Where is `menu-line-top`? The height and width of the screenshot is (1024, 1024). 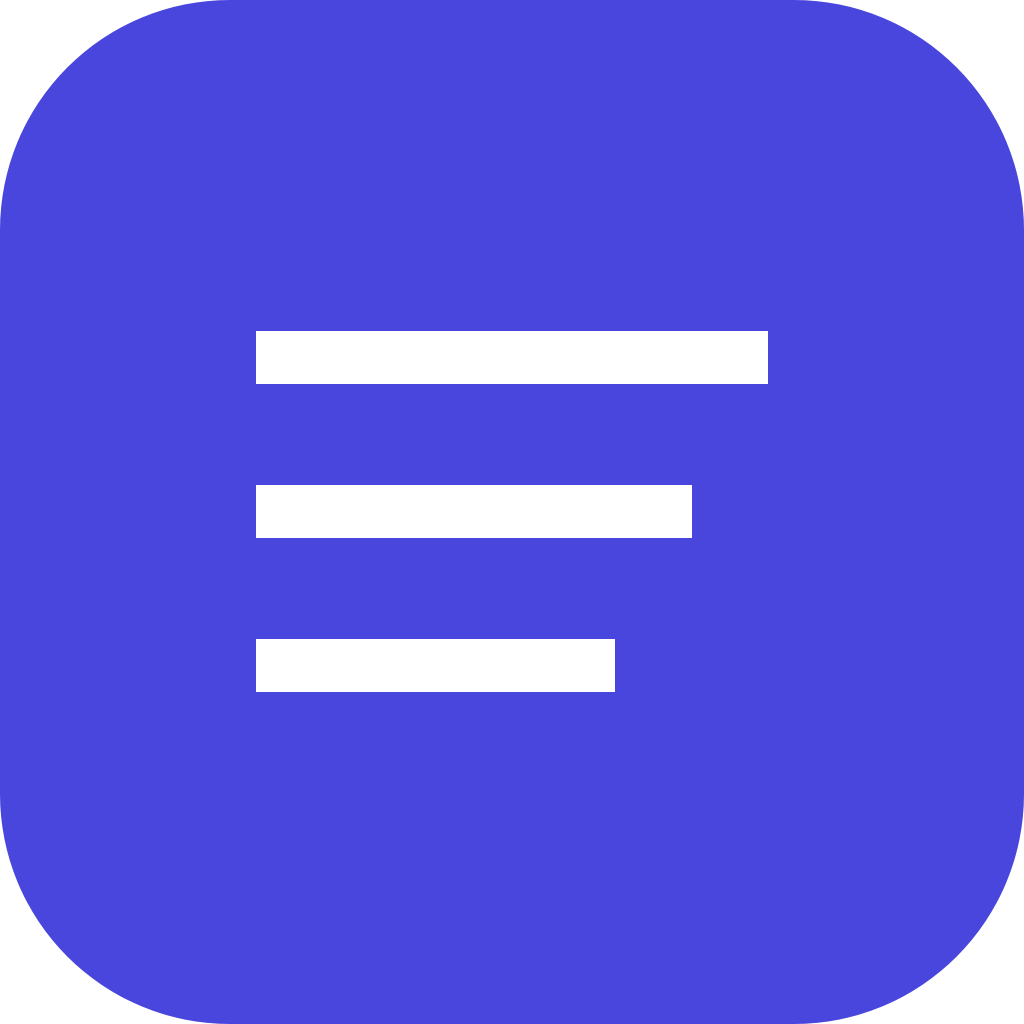 menu-line-top is located at coordinates (512, 357).